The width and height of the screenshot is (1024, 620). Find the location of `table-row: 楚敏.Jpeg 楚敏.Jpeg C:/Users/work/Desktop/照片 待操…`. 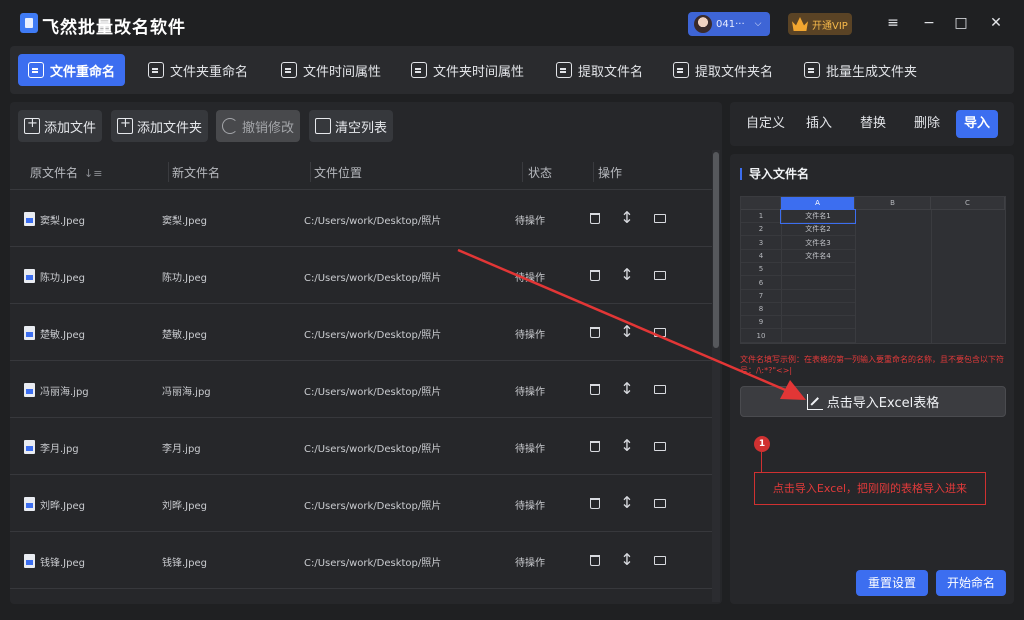

table-row: 楚敏.Jpeg 楚敏.Jpeg C:/Users/work/Desktop/照片 待操… is located at coordinates (361, 332).